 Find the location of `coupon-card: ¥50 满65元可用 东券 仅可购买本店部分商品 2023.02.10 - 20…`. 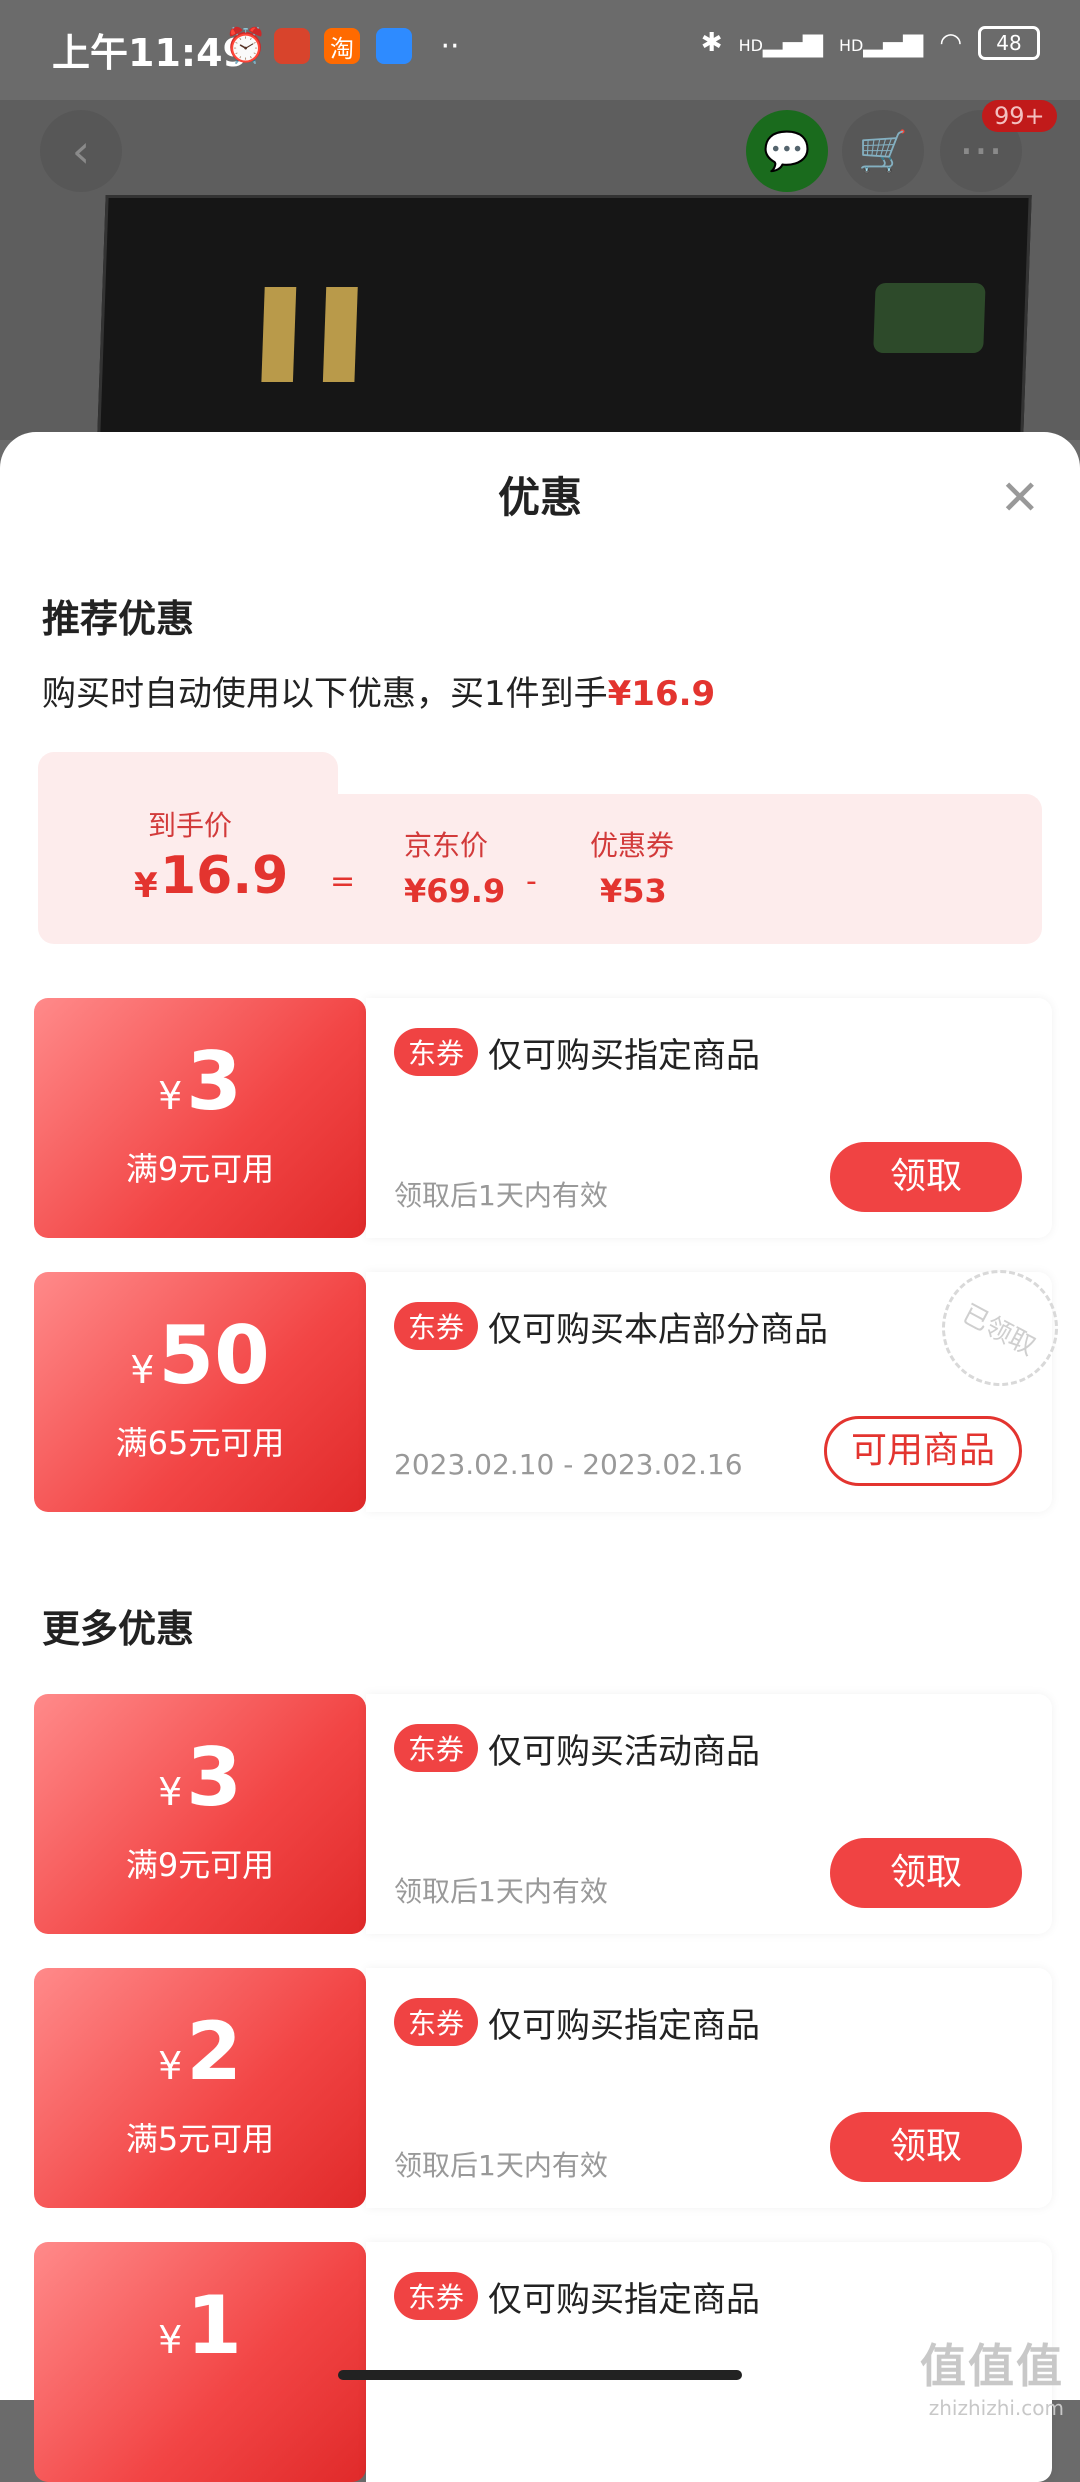

coupon-card: ¥50 满65元可用 东券 仅可购买本店部分商品 2023.02.10 - 20… is located at coordinates (556, 1380).